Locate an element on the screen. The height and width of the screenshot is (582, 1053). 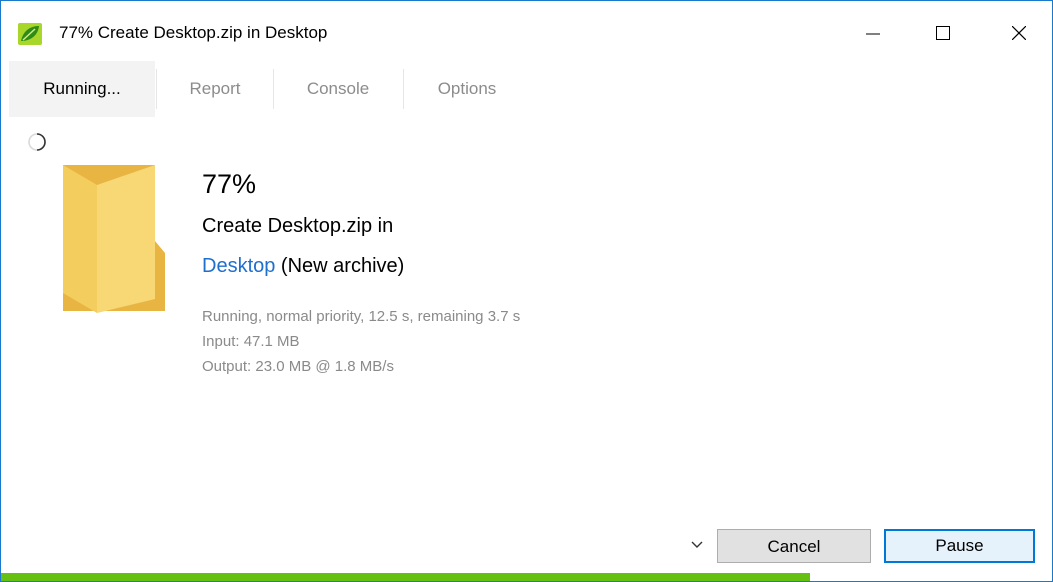
tab-report: Report is located at coordinates (215, 89).